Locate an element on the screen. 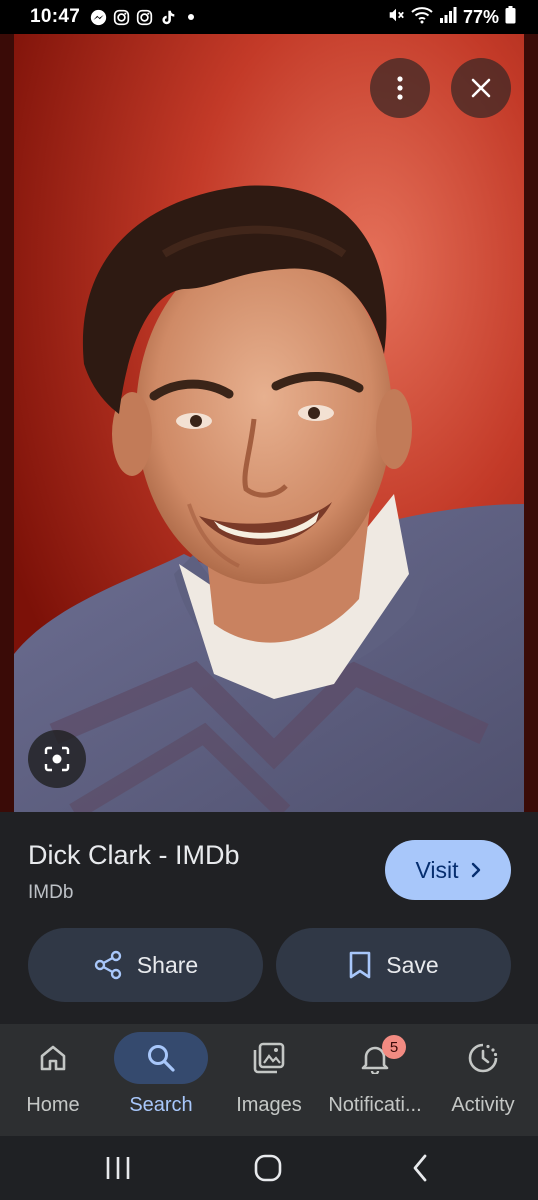  nav-item-search: Search is located at coordinates (161, 1082).